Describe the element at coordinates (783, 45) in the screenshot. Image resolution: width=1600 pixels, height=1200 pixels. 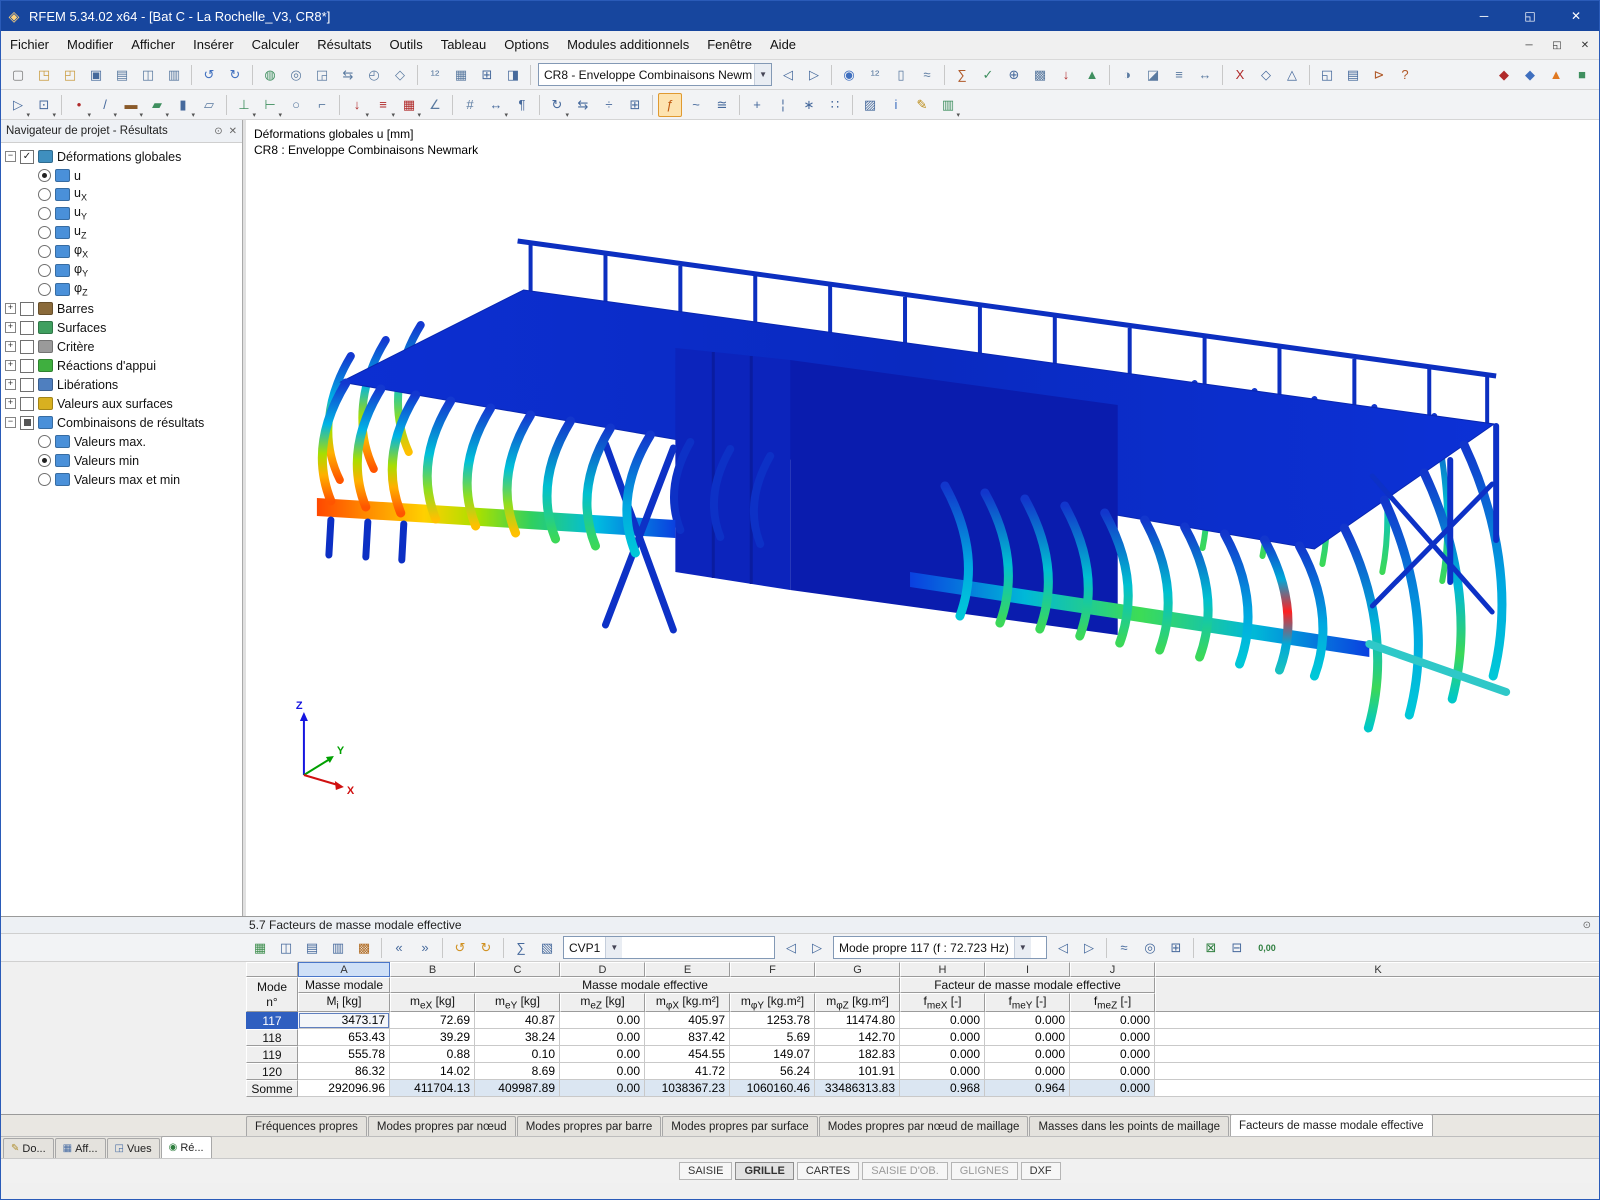
I see `menu-aide: Aide` at that location.